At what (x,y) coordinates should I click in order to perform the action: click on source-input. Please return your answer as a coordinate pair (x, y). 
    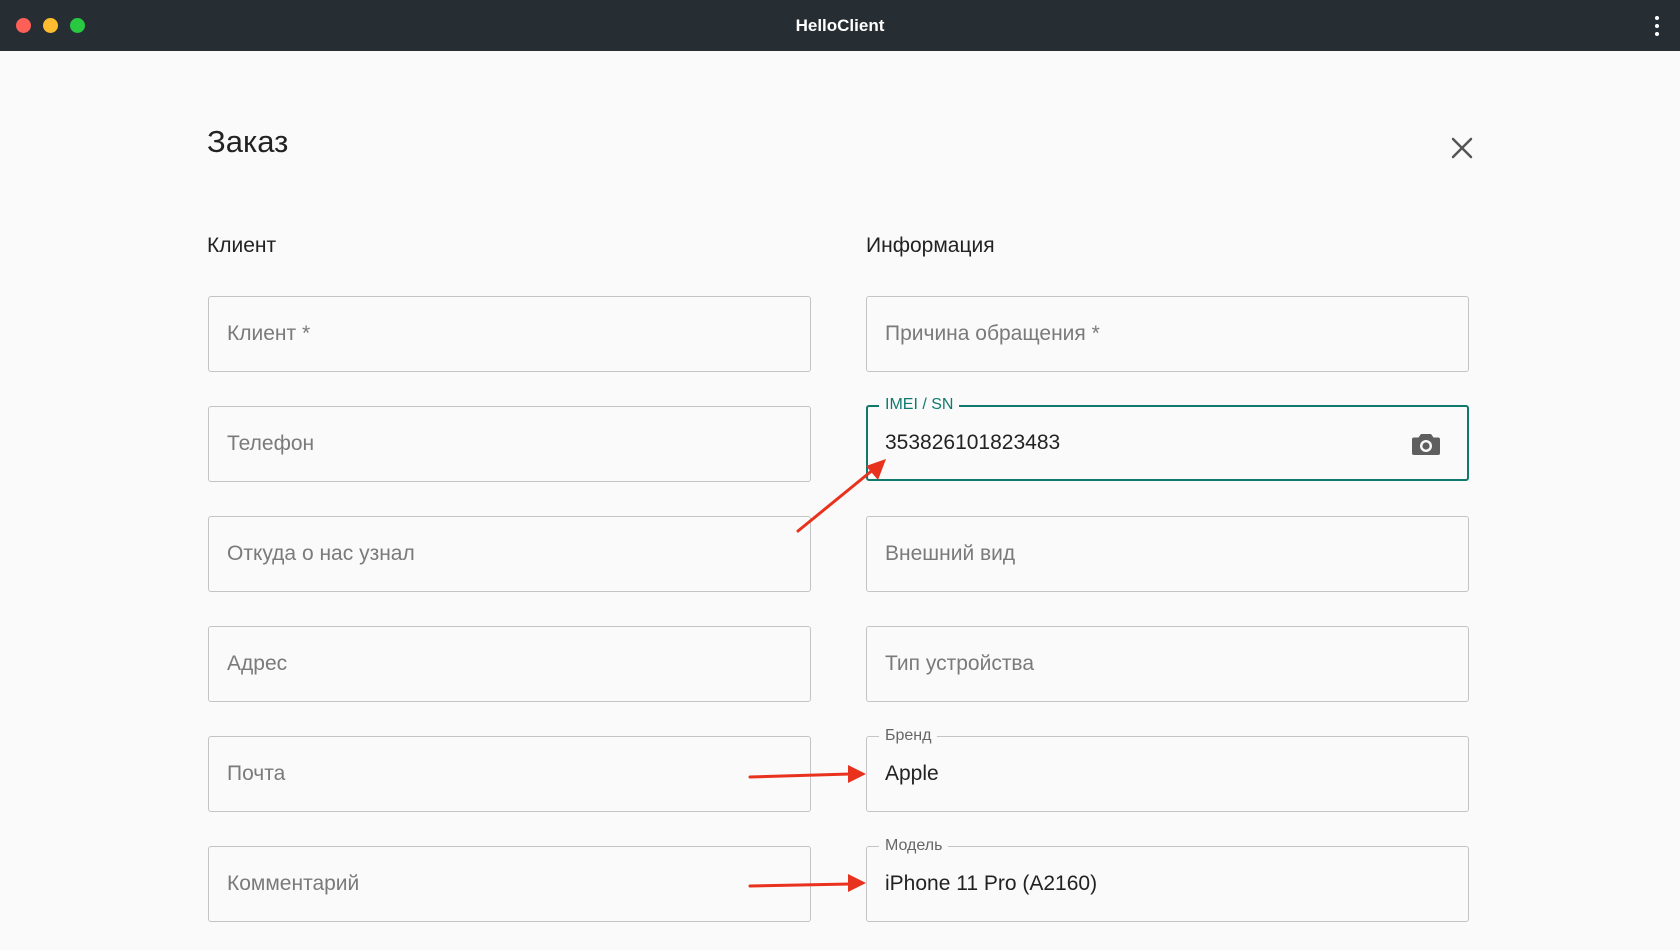
    Looking at the image, I should click on (509, 554).